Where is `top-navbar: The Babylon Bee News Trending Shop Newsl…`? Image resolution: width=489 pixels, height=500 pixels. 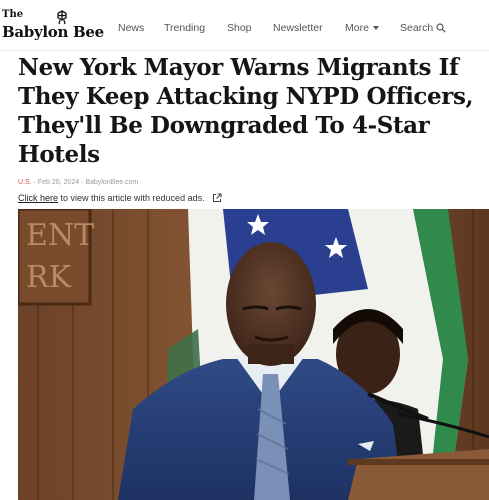 top-navbar: The Babylon Bee News Trending Shop Newsl… is located at coordinates (244, 25).